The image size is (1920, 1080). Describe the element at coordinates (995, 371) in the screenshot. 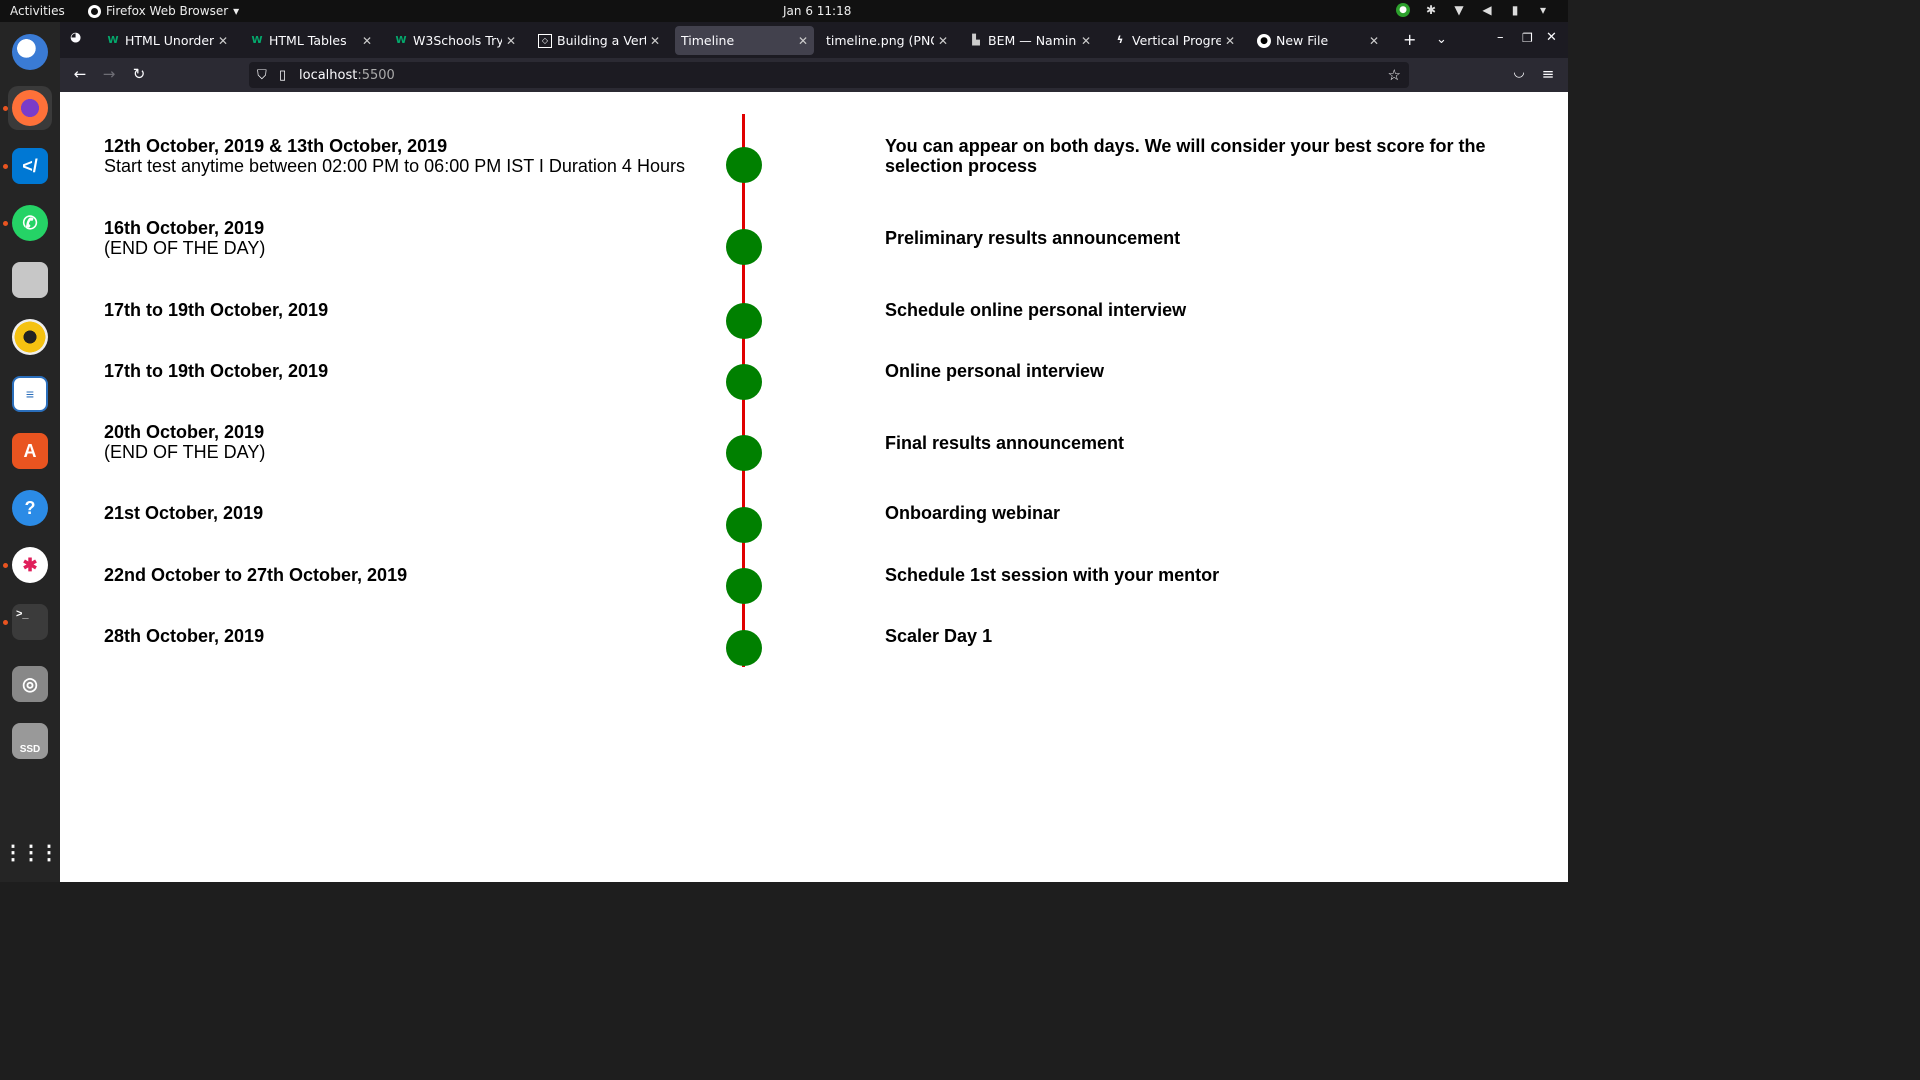

I see `timeline-description: Online personal interview` at that location.